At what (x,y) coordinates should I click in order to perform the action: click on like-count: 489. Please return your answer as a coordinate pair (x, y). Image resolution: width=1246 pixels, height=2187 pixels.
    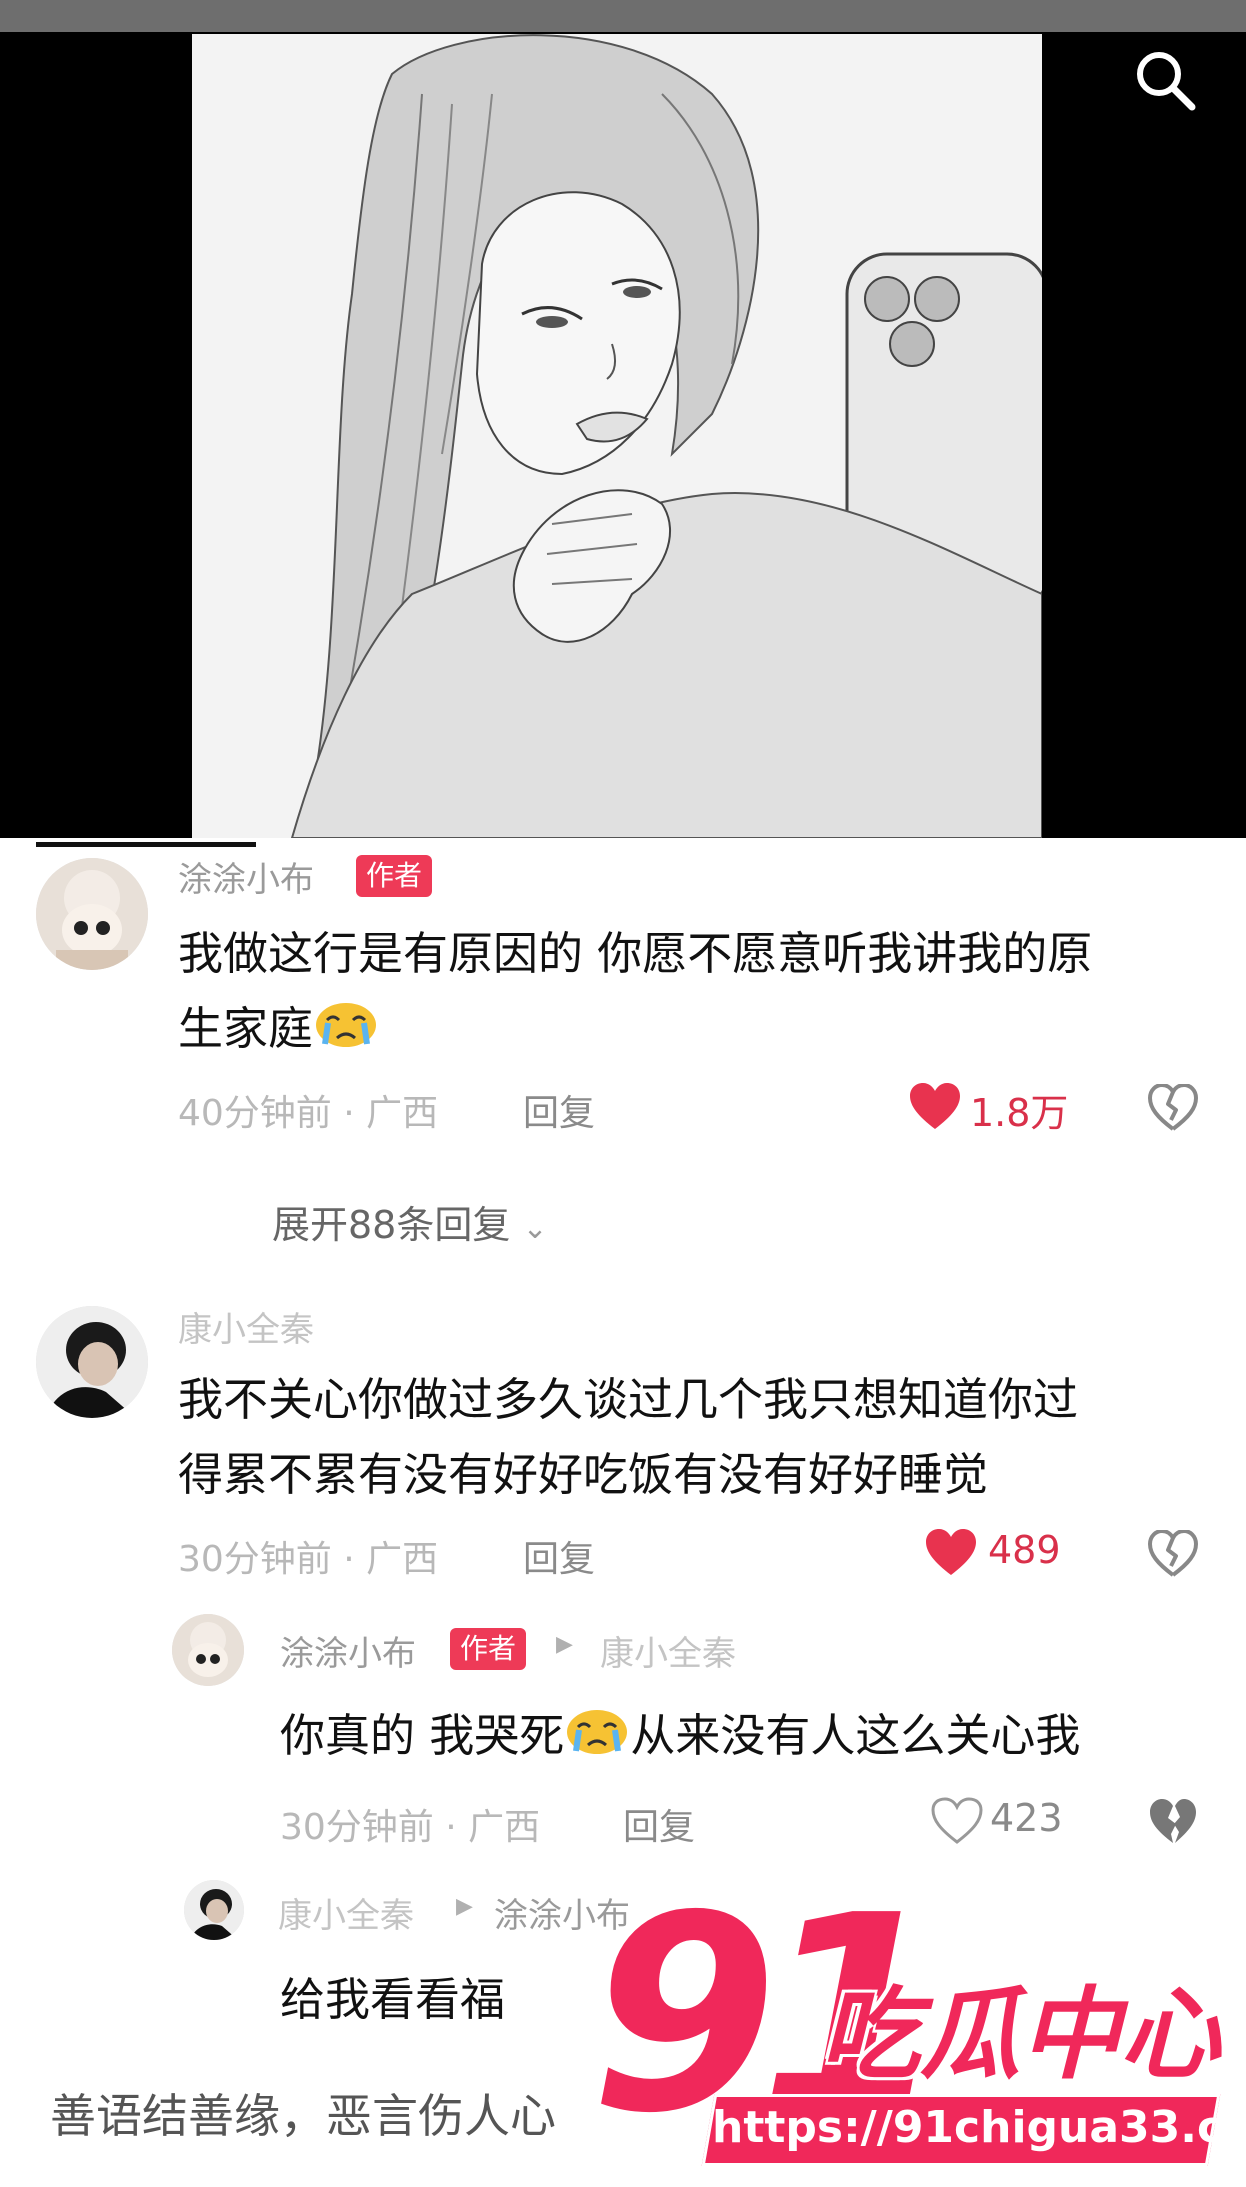
    Looking at the image, I should click on (1024, 1550).